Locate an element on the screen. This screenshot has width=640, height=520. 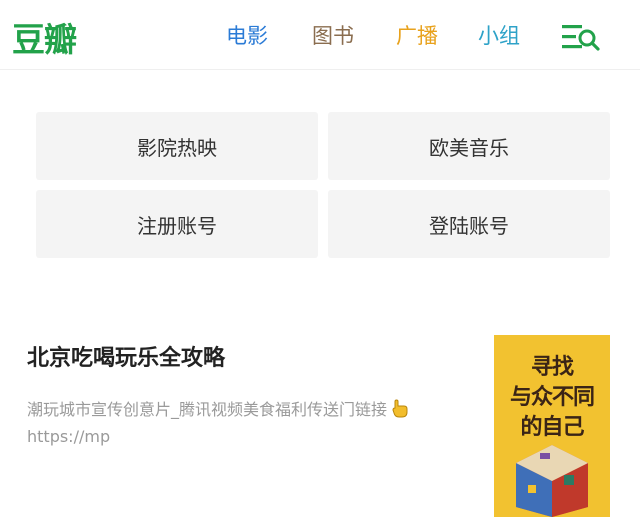
top-nav-bar: 豆瓣 电影 图书 广播 小组 is located at coordinates (320, 35).